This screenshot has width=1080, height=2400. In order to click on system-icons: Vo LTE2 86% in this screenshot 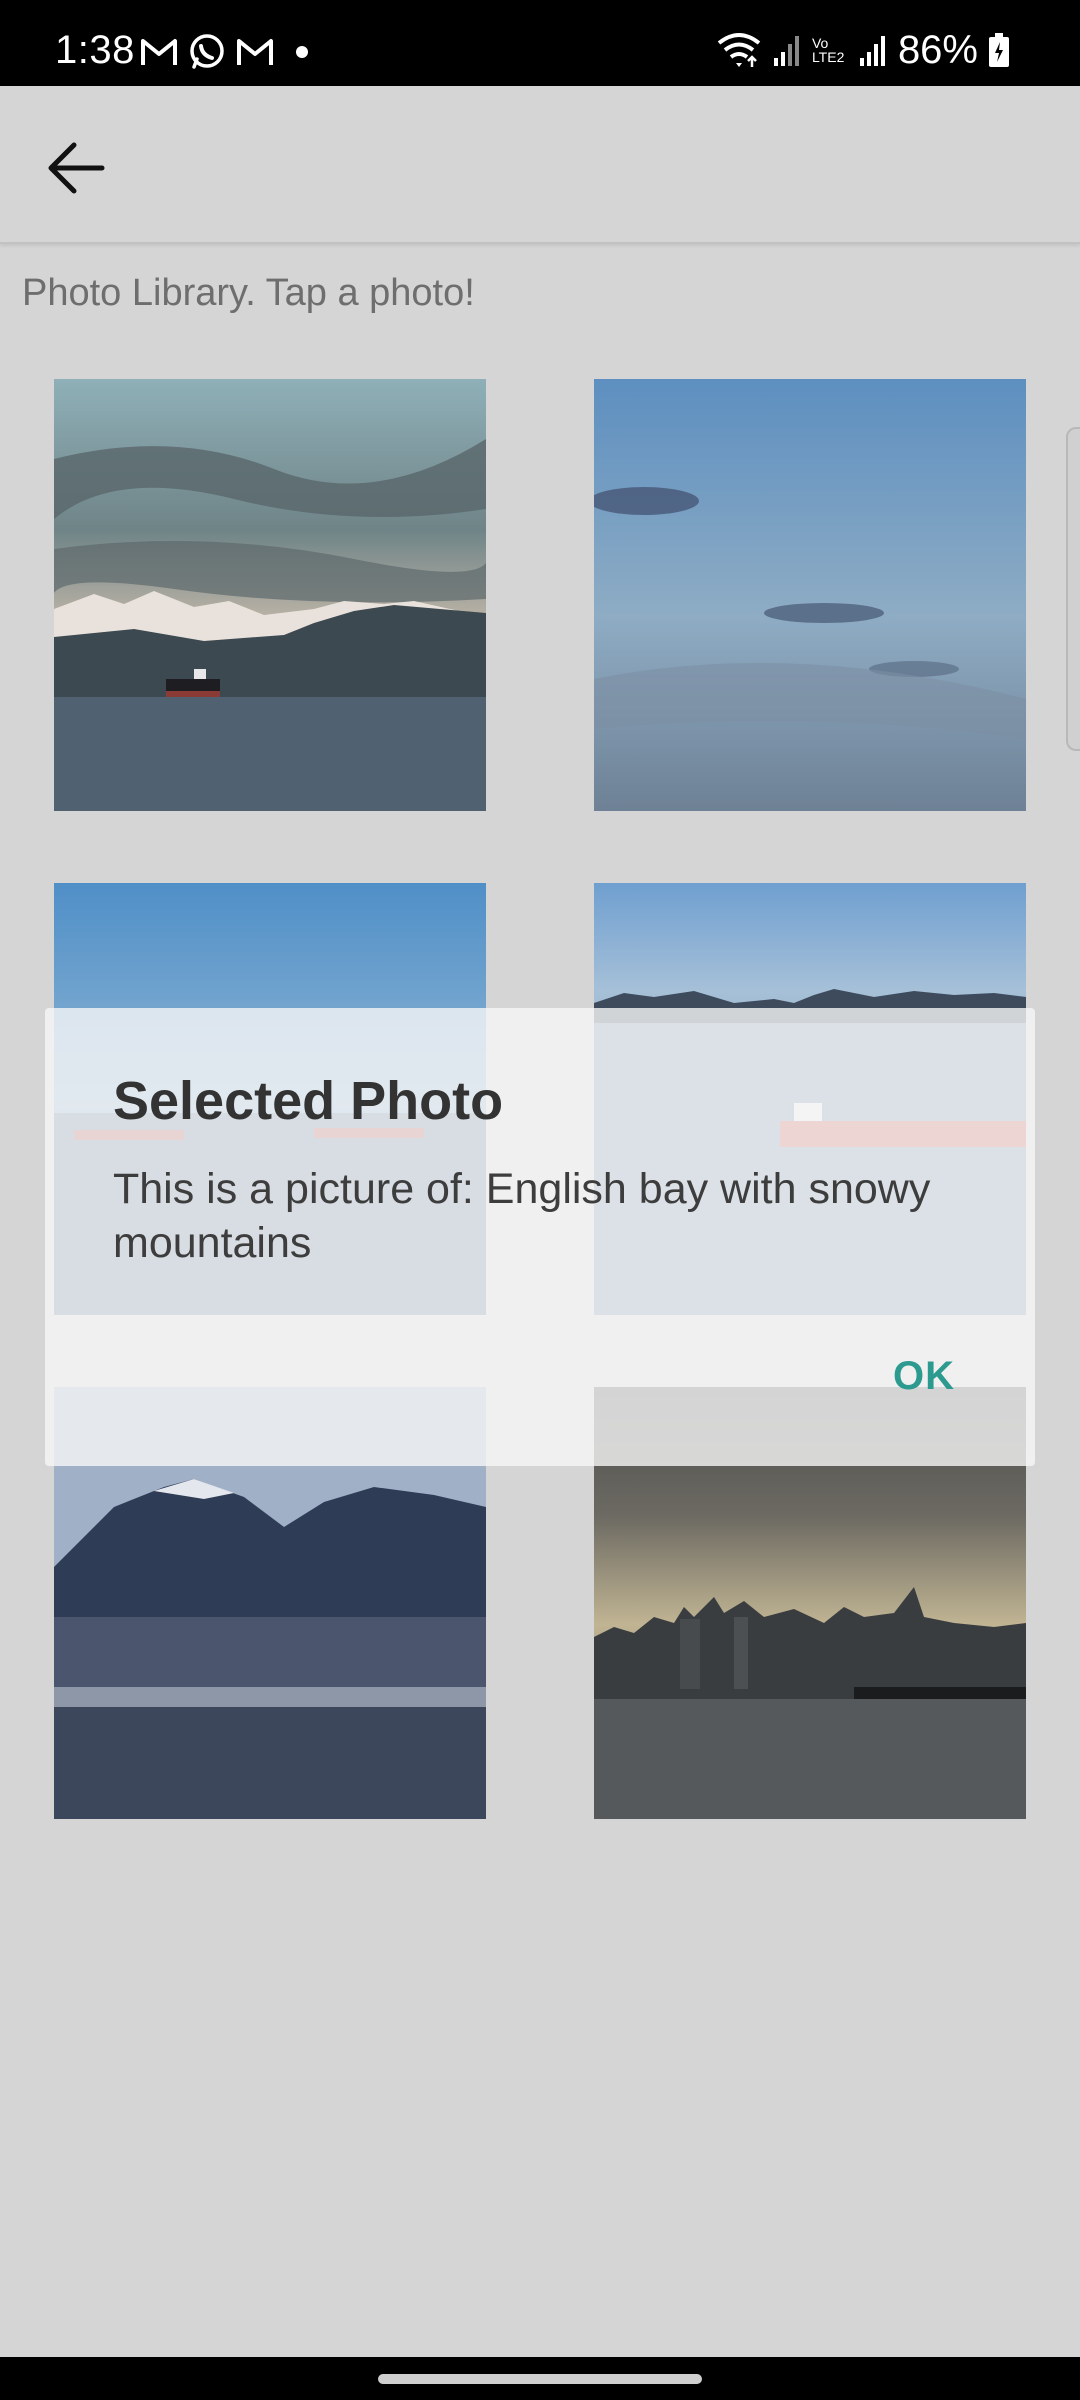, I will do `click(863, 50)`.